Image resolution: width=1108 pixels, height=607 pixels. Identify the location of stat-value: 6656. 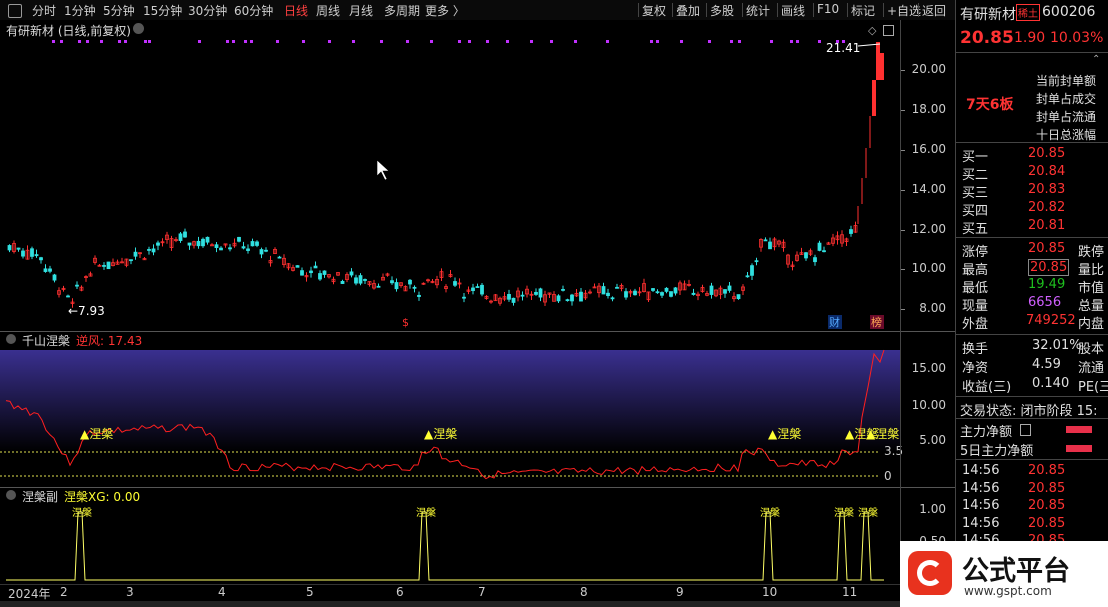
(1045, 302).